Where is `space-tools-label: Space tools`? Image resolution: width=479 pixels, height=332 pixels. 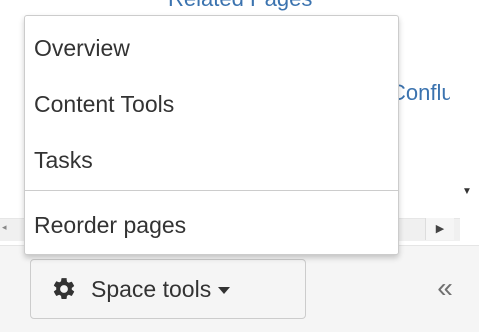 space-tools-label: Space tools is located at coordinates (151, 288).